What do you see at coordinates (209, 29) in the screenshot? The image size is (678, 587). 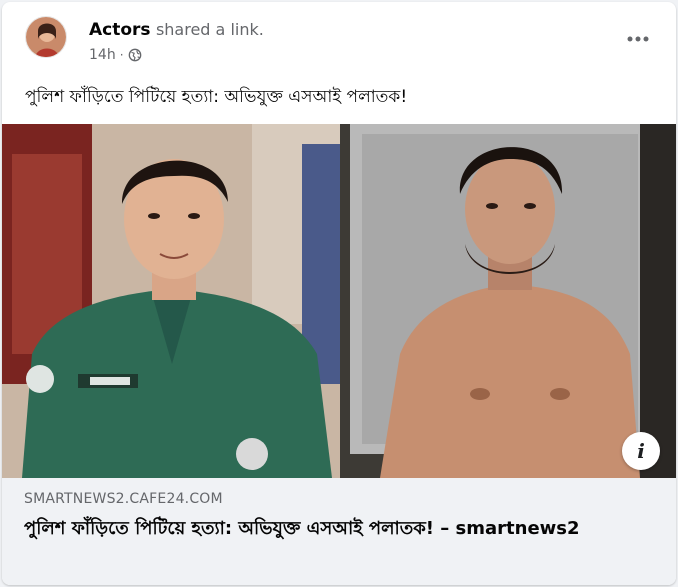 I see `post-action-text: shared a link.` at bounding box center [209, 29].